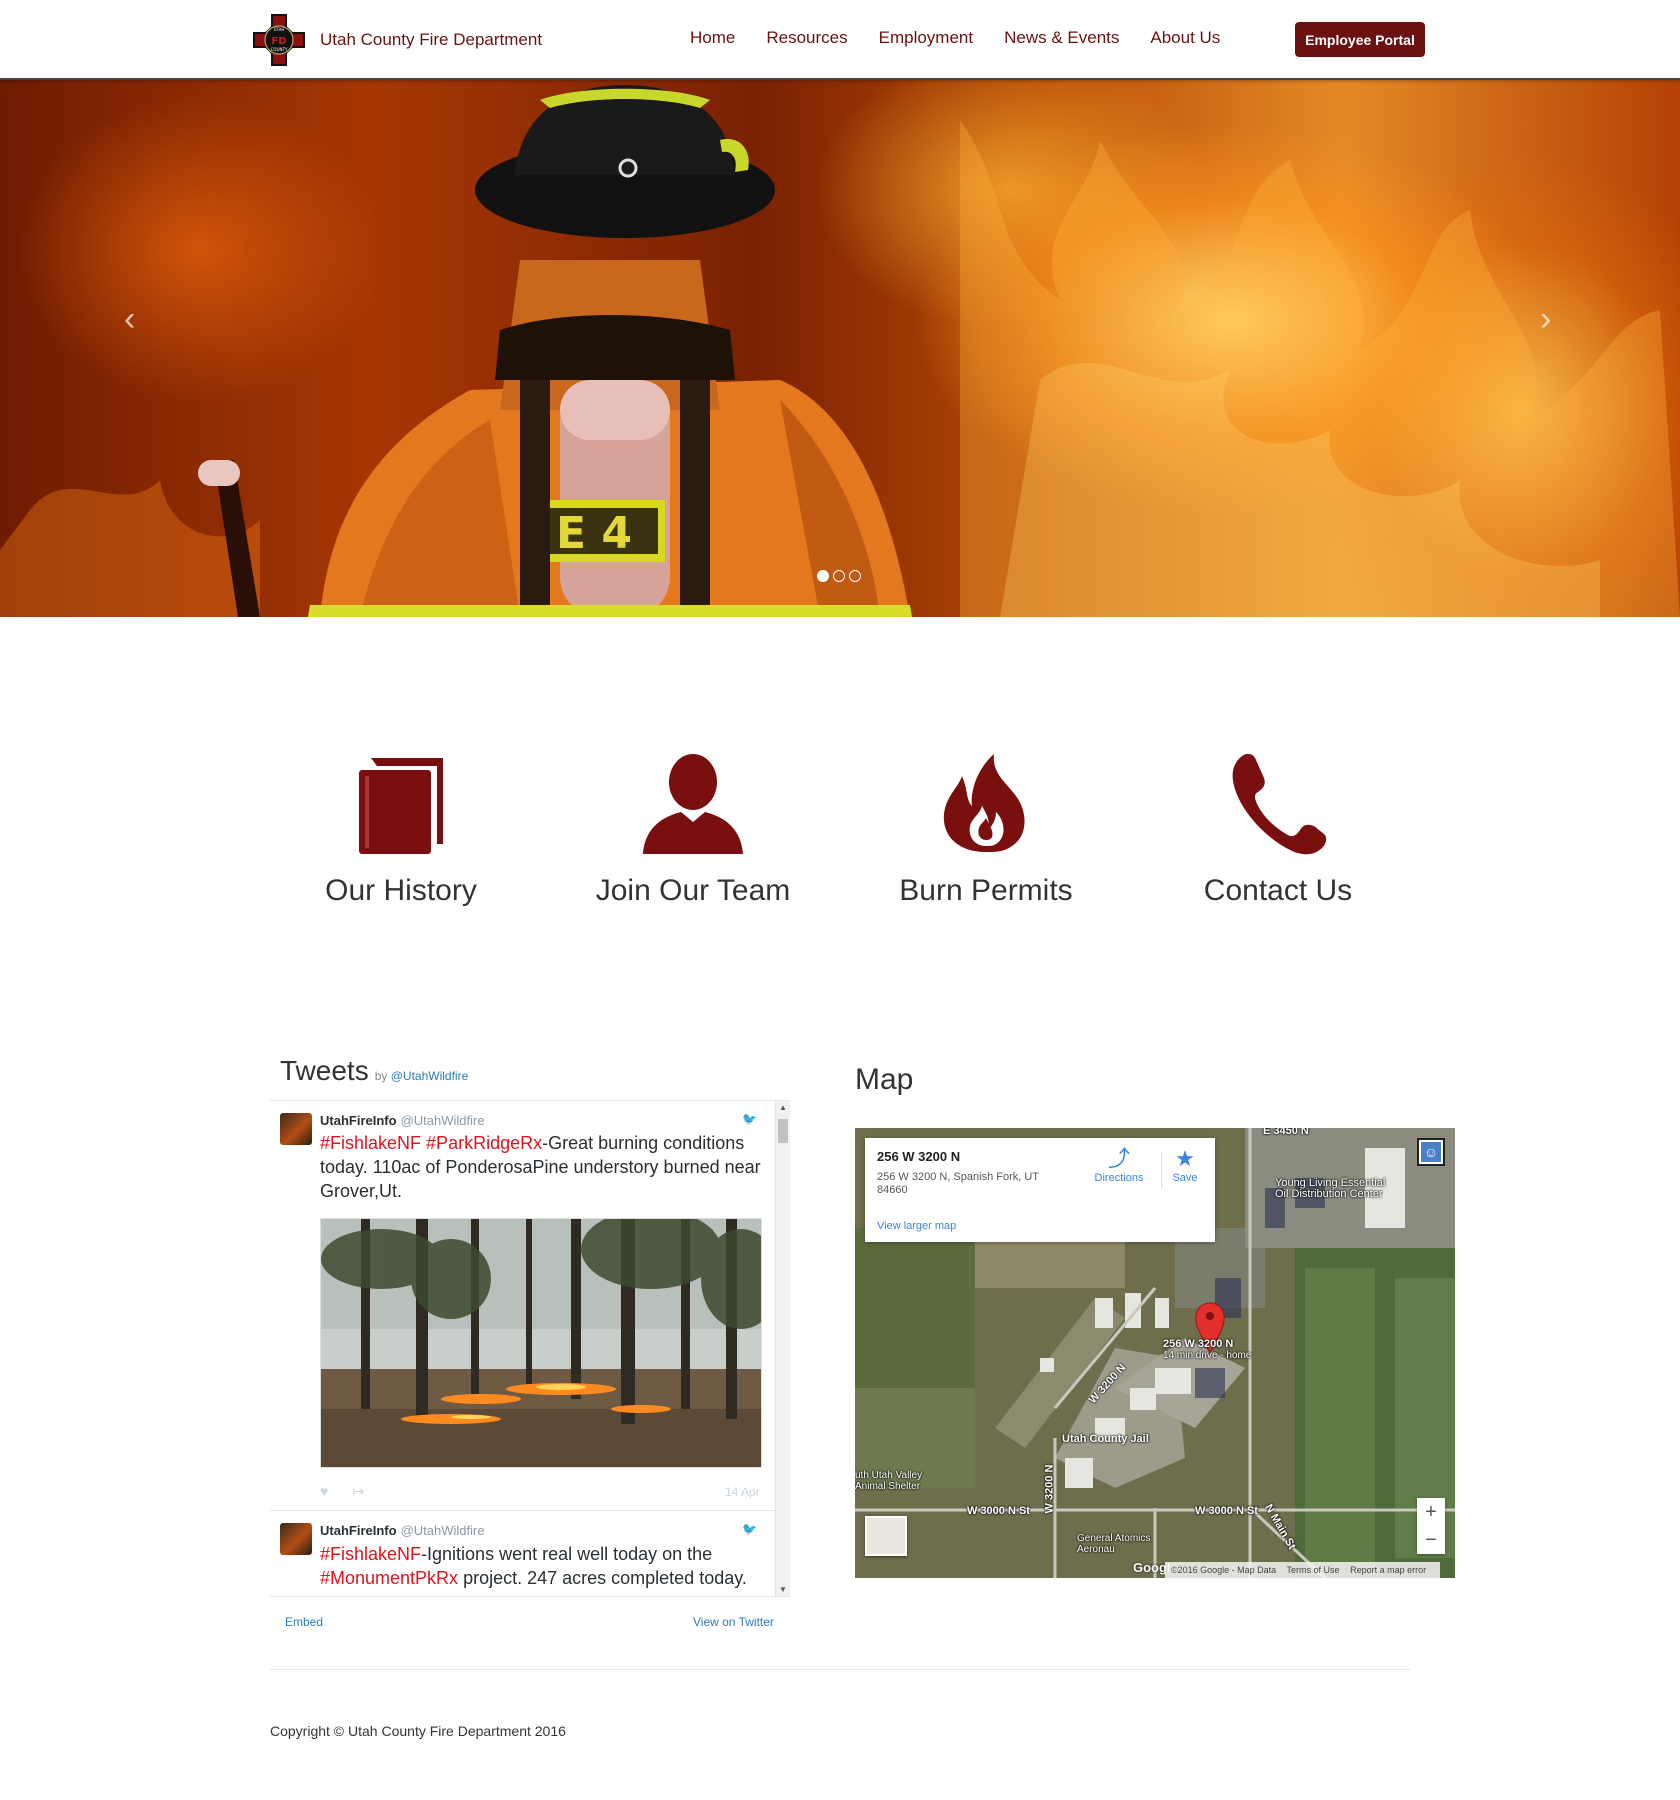 This screenshot has width=1680, height=1800. Describe the element at coordinates (783, 1131) in the screenshot. I see `scroll-thumb` at that location.